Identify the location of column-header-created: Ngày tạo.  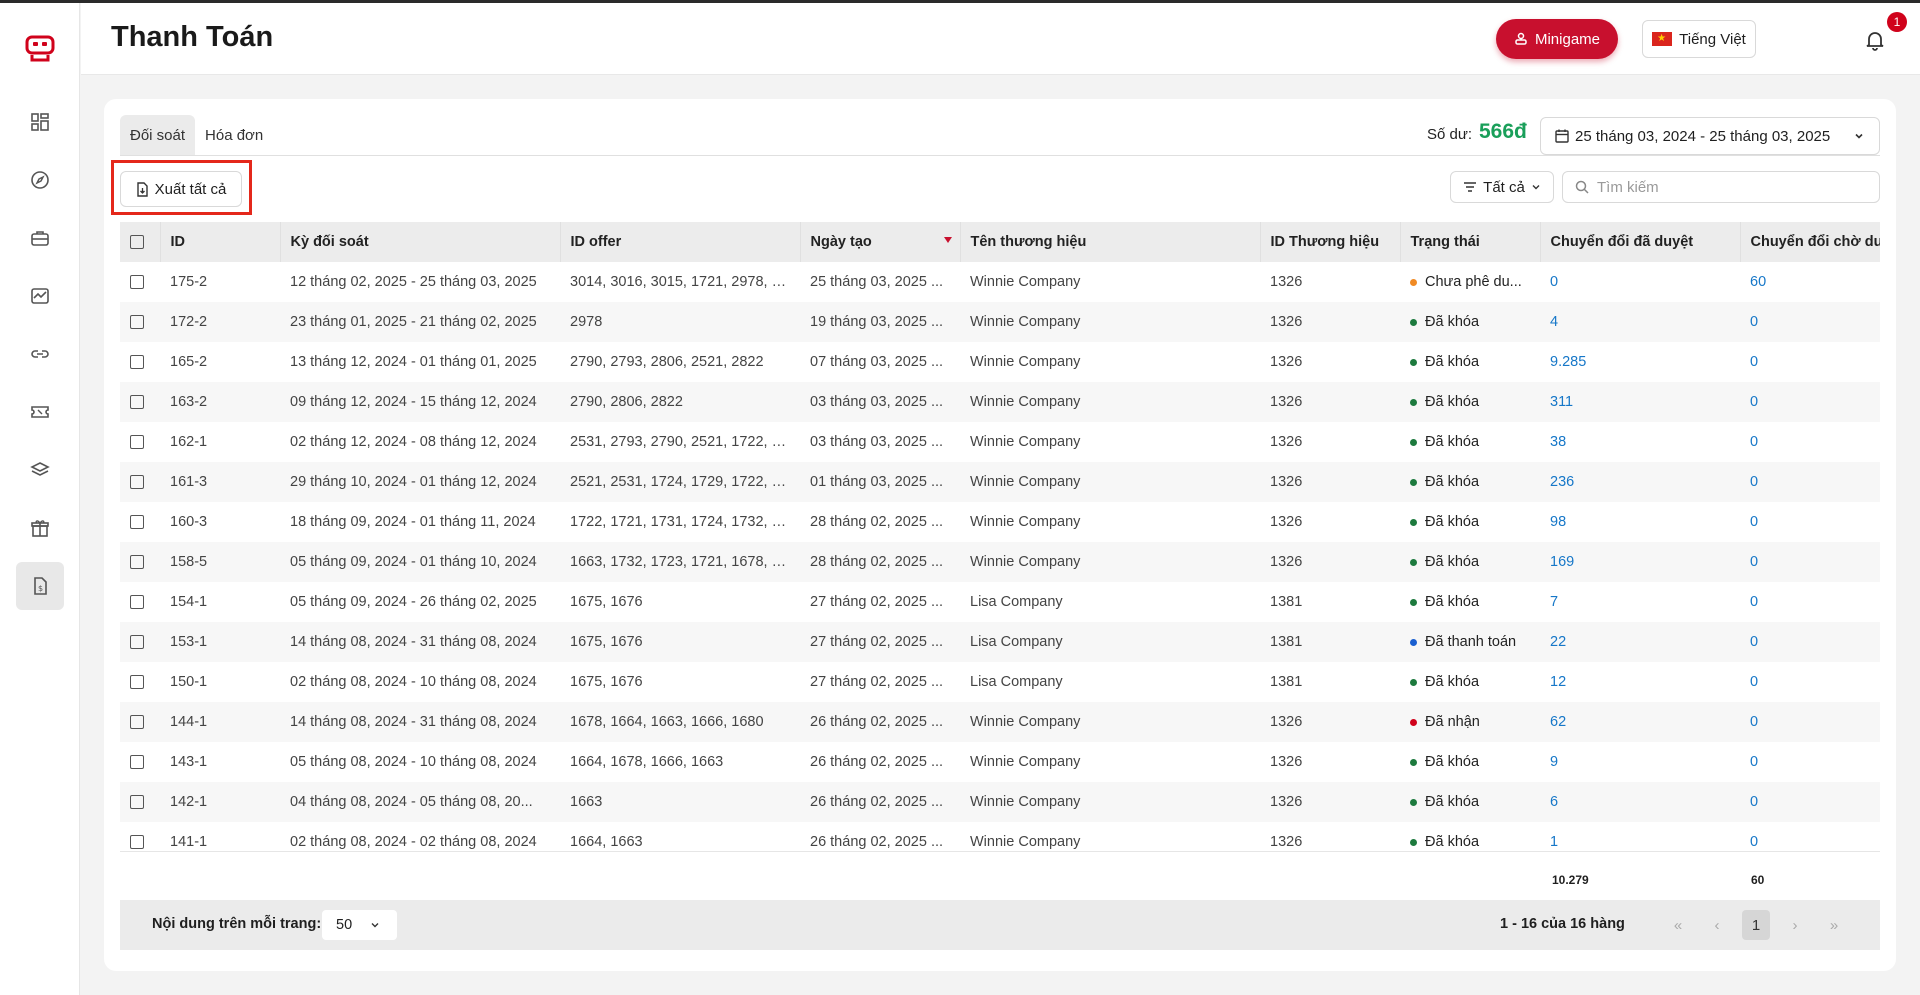
(880, 242).